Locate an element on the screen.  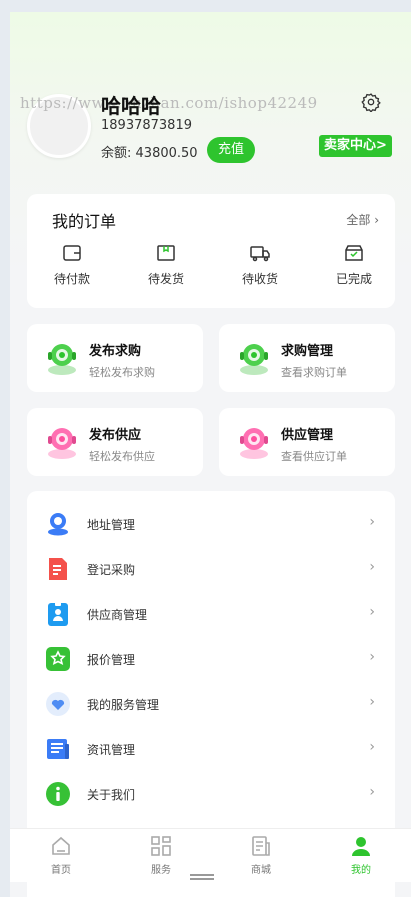
quote-icon is located at coordinates (58, 659).